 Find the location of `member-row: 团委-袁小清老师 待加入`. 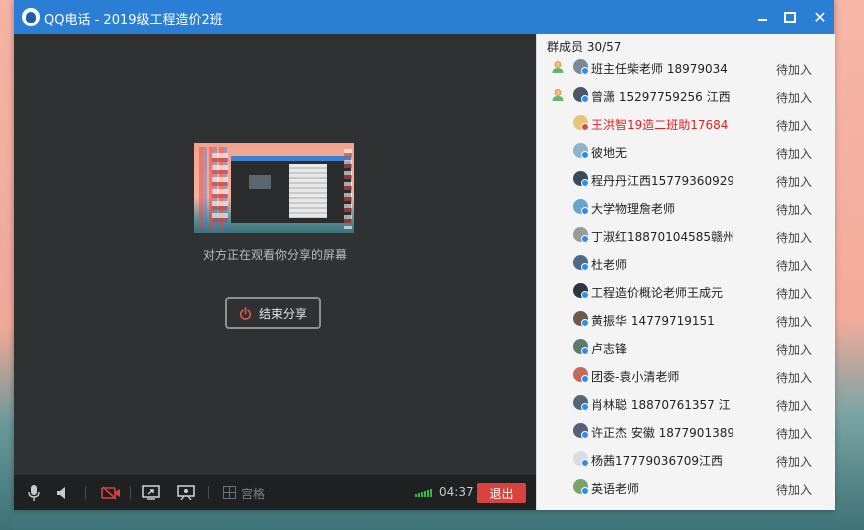

member-row: 团委-袁小清老师 待加入 is located at coordinates (686, 376).